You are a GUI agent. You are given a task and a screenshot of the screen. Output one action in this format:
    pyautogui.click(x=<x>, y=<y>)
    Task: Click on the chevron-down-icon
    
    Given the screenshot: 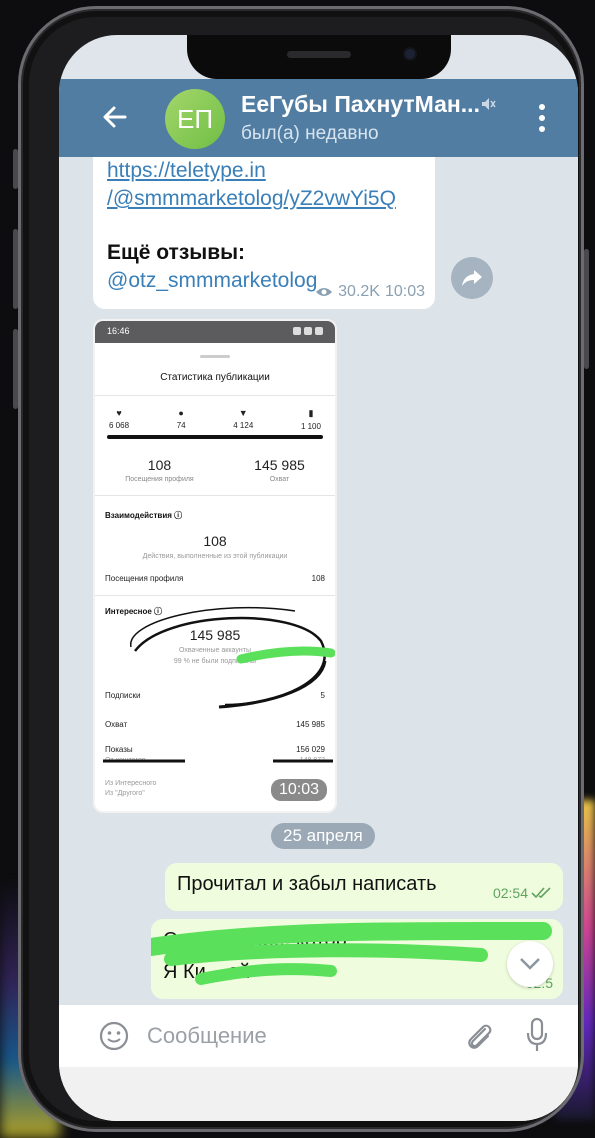 What is the action you would take?
    pyautogui.click(x=530, y=964)
    